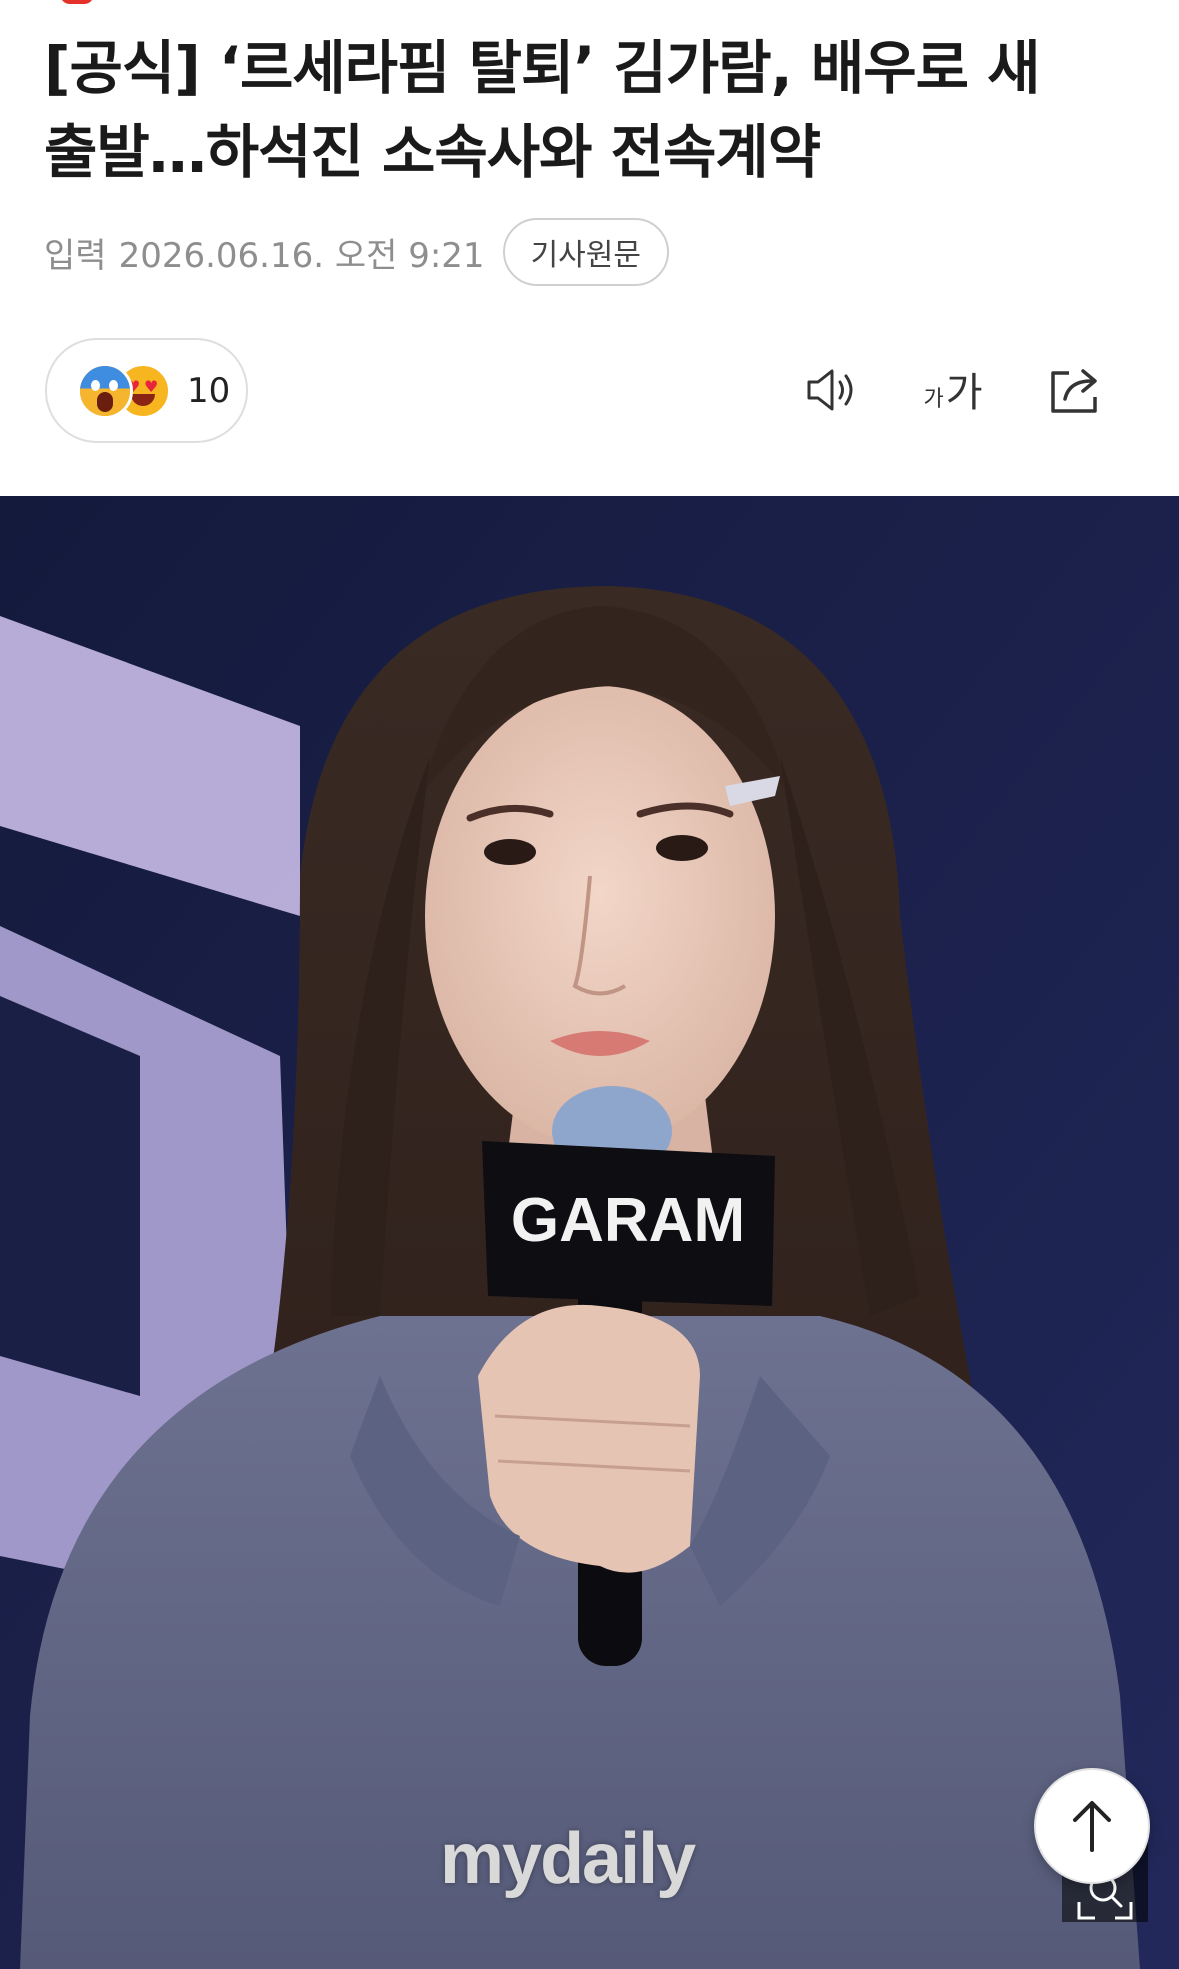 The height and width of the screenshot is (1969, 1179). I want to click on photo-watermark: mydaily, so click(568, 1859).